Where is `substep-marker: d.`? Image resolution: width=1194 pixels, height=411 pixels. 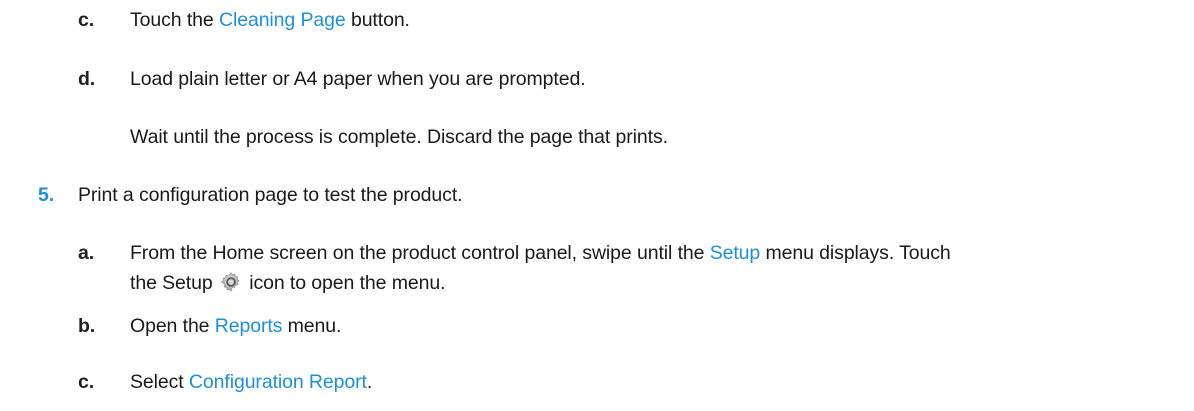 substep-marker: d. is located at coordinates (87, 79).